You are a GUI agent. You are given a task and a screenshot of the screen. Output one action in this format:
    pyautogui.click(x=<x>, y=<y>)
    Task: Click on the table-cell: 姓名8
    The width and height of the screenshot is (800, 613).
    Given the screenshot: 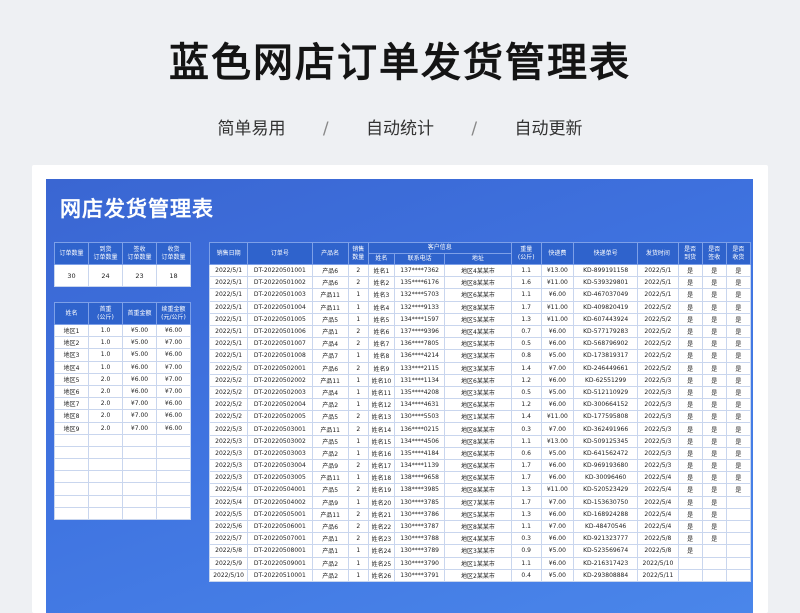 What is the action you would take?
    pyautogui.click(x=381, y=356)
    